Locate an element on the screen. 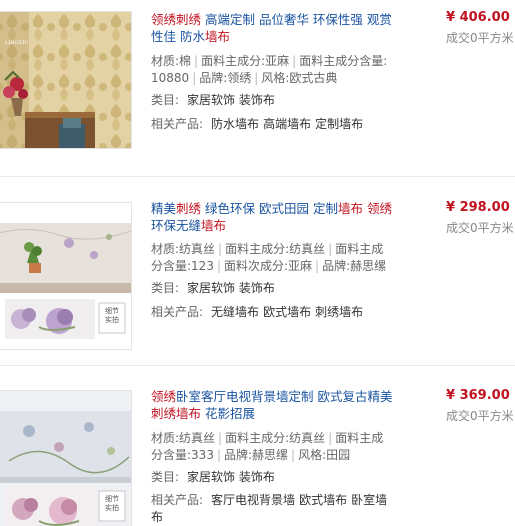  title-seg: 精美 is located at coordinates (163, 208).